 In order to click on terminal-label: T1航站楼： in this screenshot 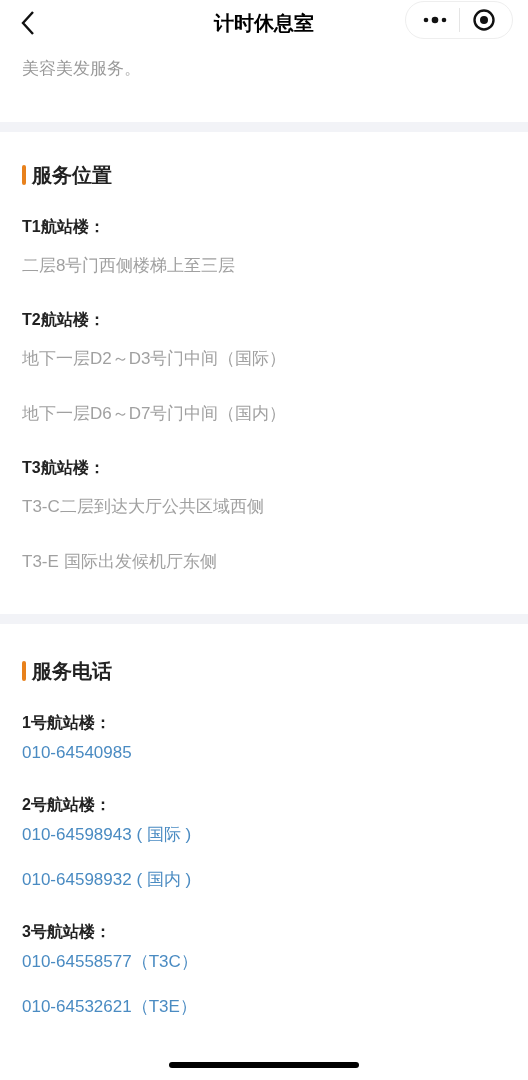, I will do `click(64, 227)`.